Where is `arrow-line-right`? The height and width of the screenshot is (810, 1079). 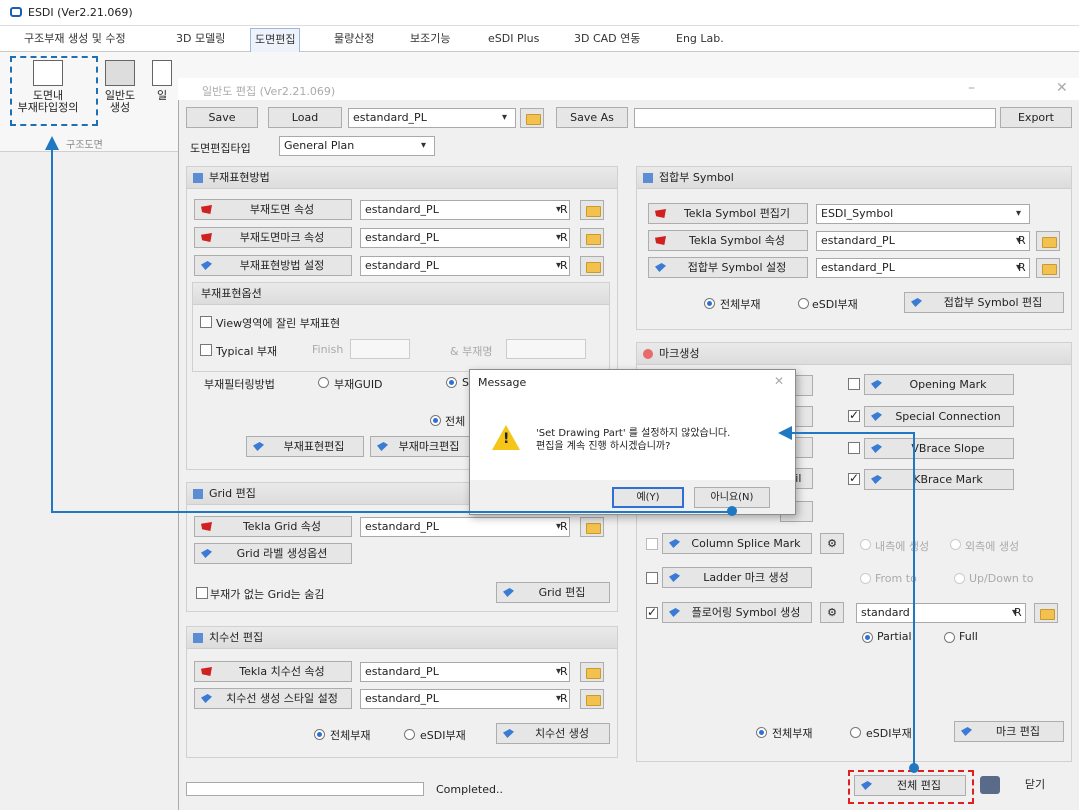
arrow-line-right is located at coordinates (852, 601).